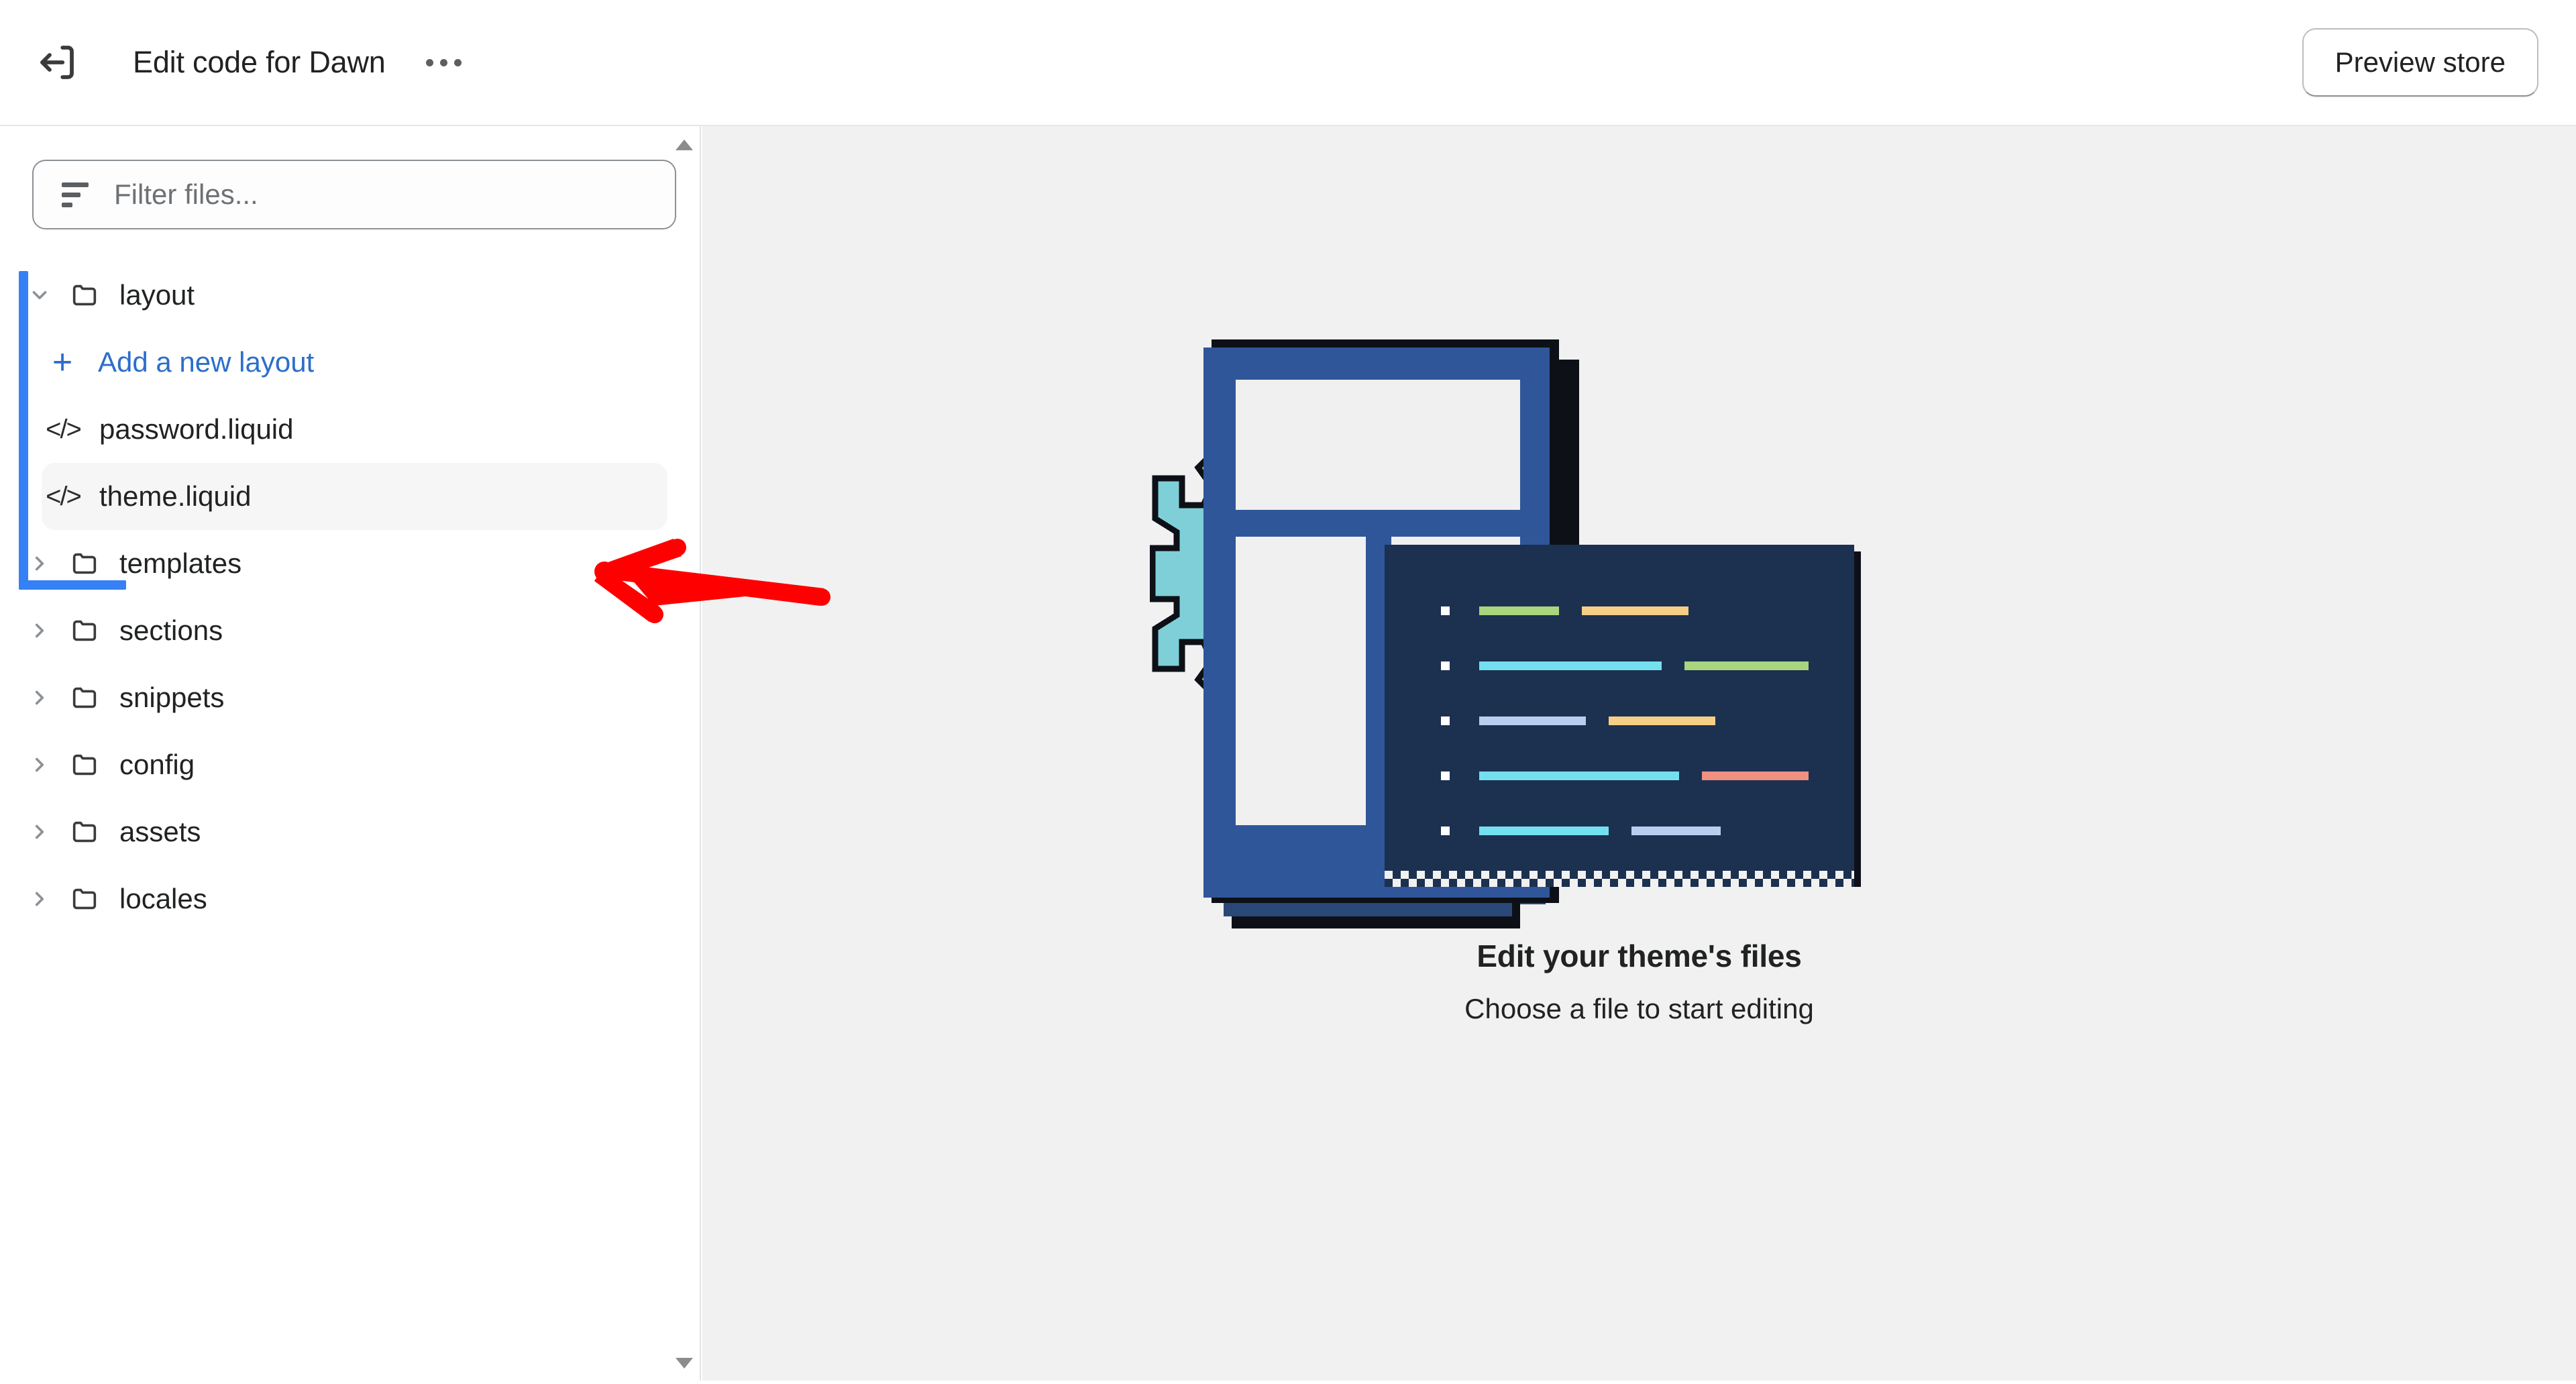  Describe the element at coordinates (160, 831) in the screenshot. I see `sidebar-item-label: assets` at that location.